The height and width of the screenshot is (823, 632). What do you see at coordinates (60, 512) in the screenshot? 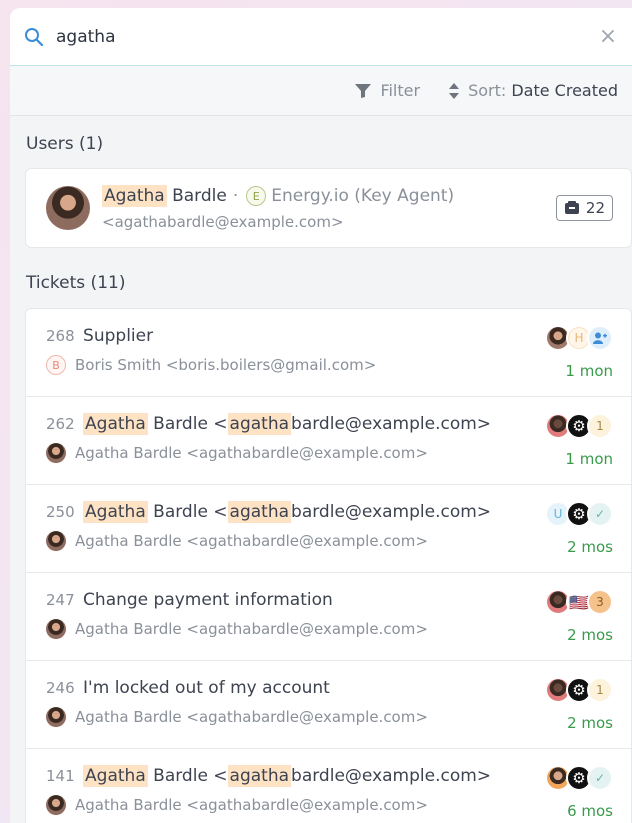
I see `ticket-id: 250` at bounding box center [60, 512].